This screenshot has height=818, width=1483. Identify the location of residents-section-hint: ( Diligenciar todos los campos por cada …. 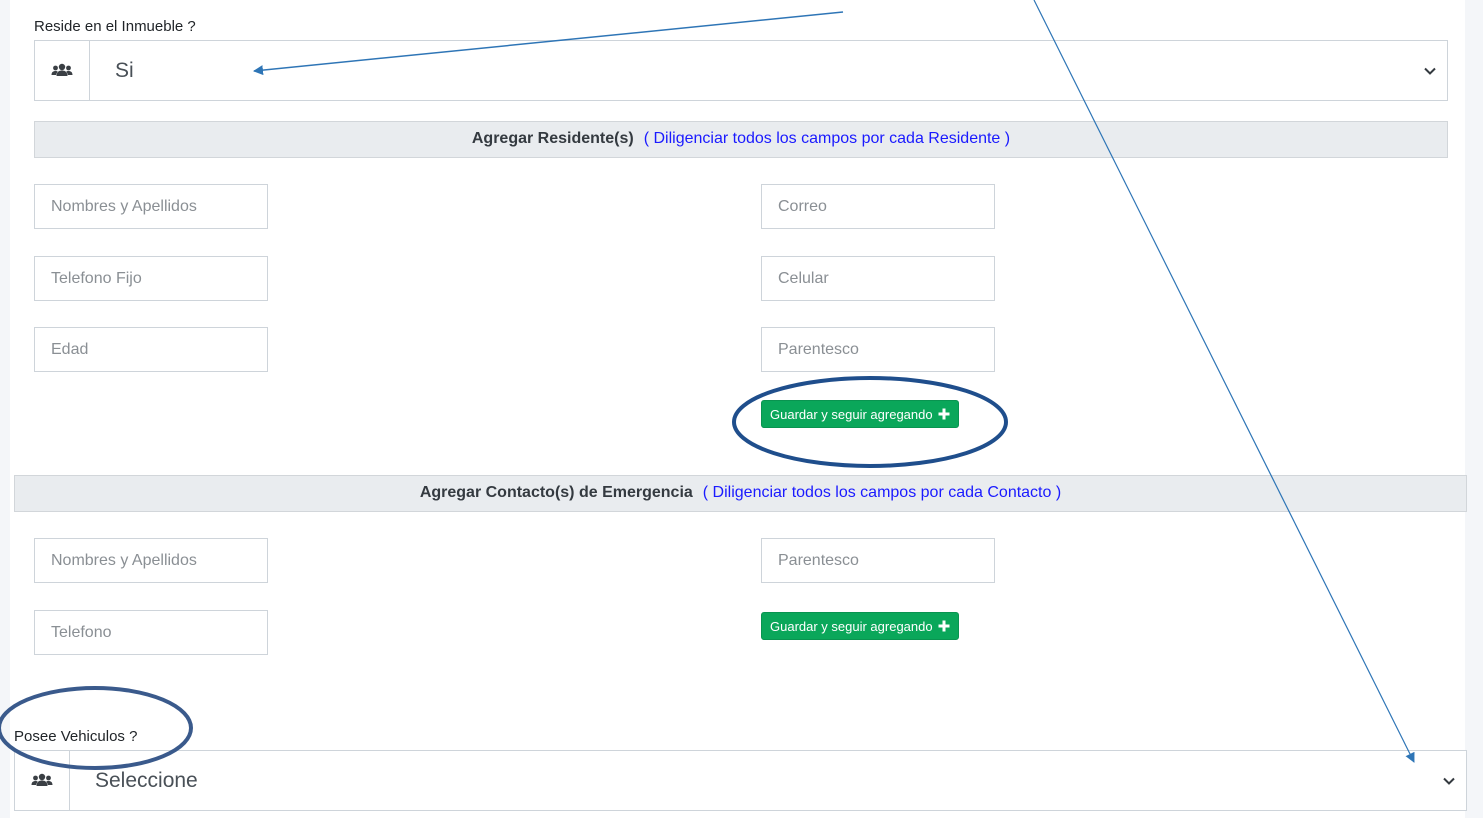
(827, 138).